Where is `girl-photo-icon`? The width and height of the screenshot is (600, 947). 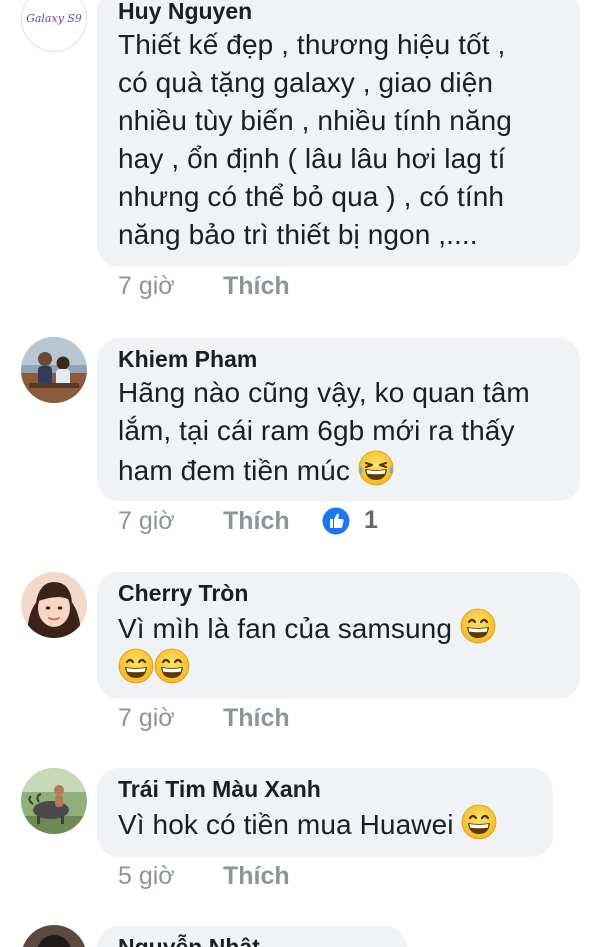 girl-photo-icon is located at coordinates (54, 605).